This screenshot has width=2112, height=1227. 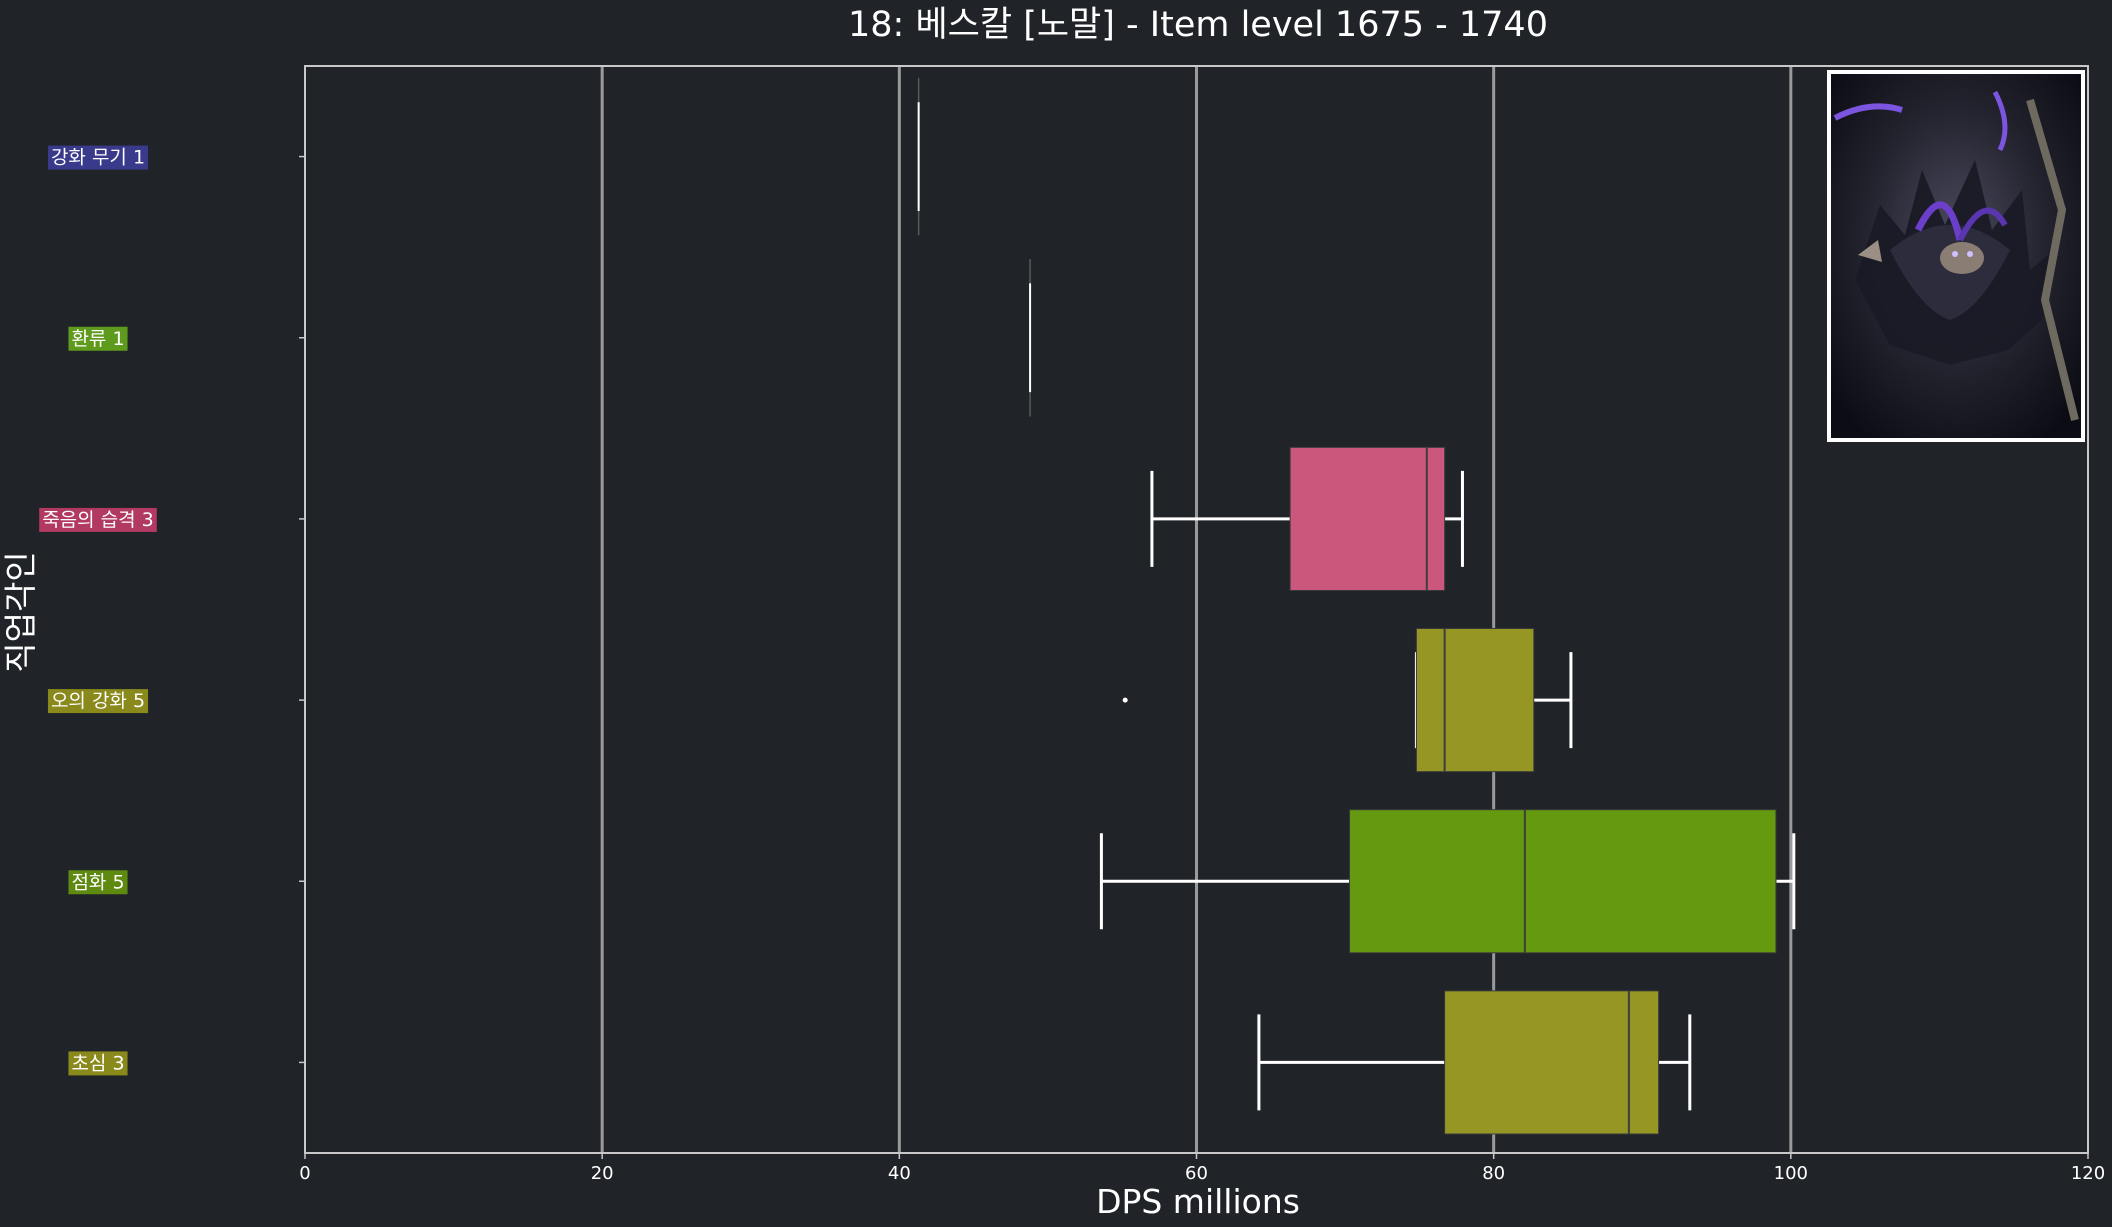 I want to click on category-label: 초심 3, so click(x=97, y=1063).